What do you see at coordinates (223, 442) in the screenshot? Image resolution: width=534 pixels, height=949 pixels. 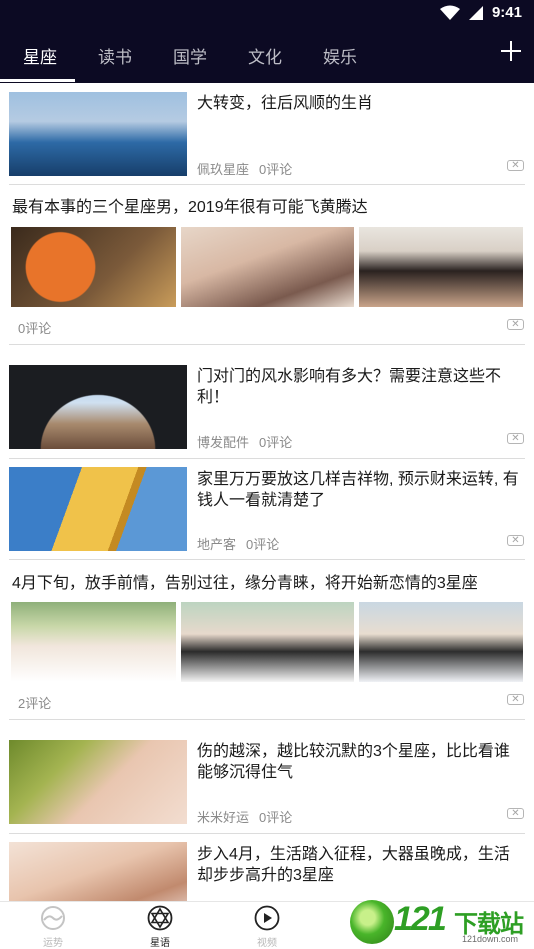 I see `article-source: 博发配件` at bounding box center [223, 442].